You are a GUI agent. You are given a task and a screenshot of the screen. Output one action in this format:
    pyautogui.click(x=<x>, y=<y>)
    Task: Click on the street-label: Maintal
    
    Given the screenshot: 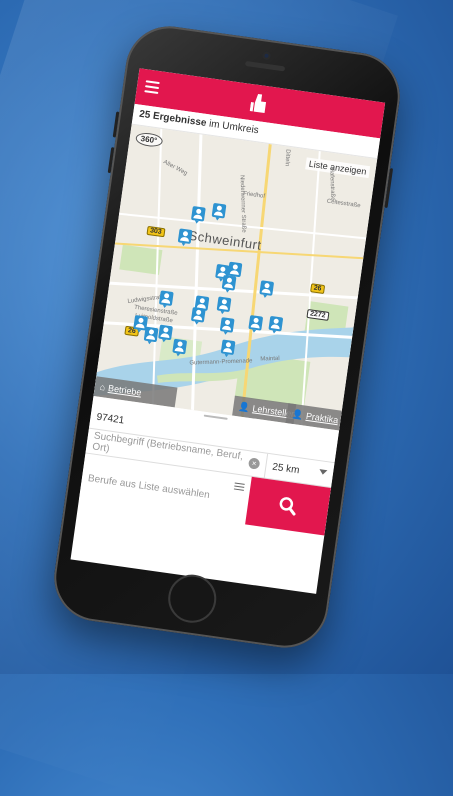 What is the action you would take?
    pyautogui.click(x=269, y=359)
    